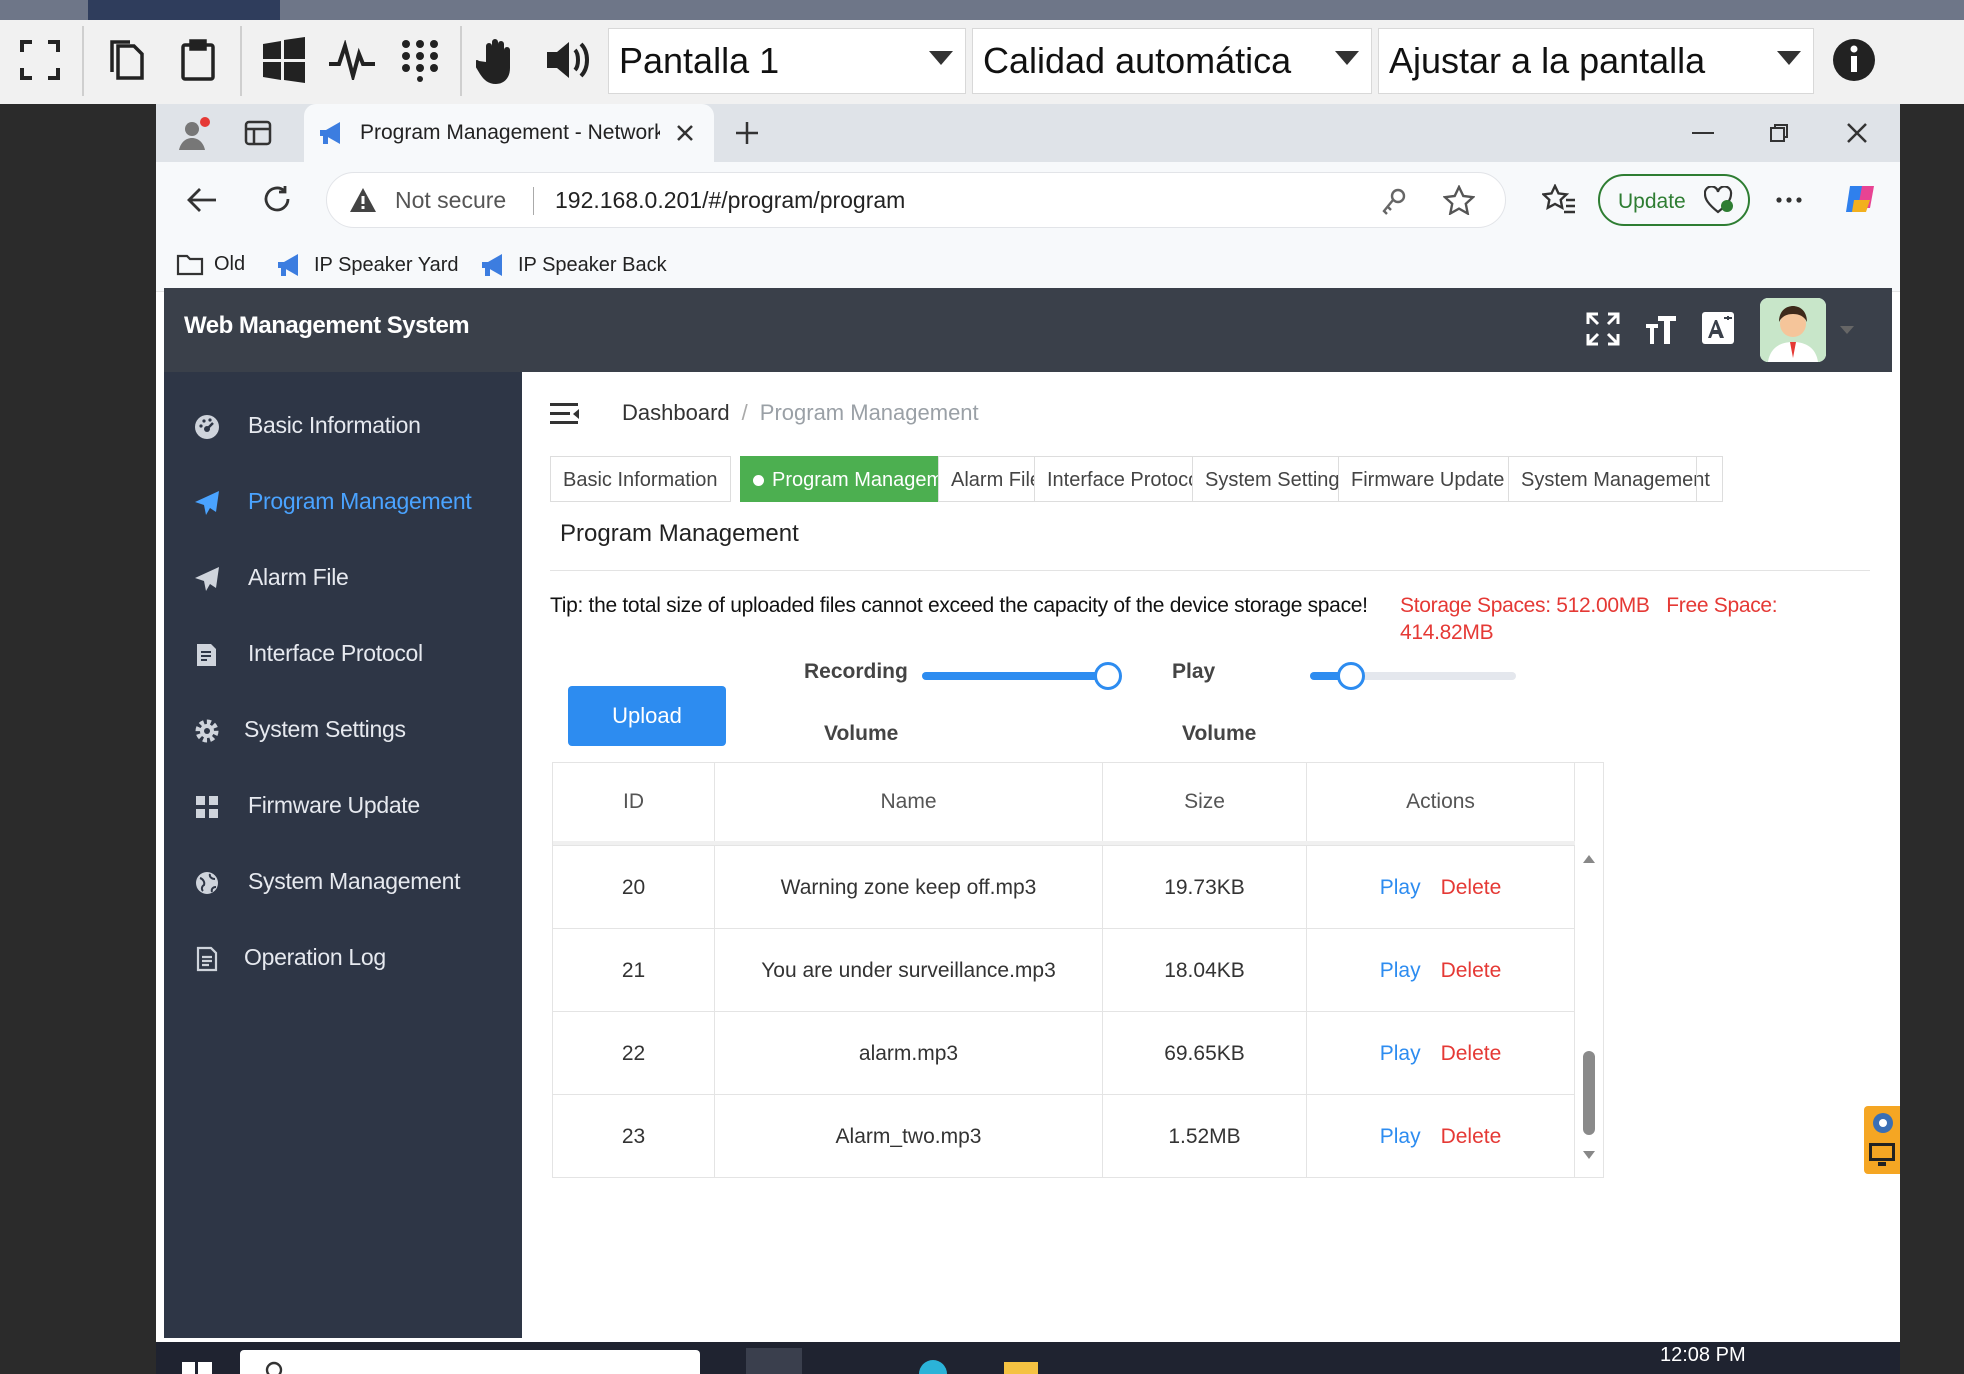 The image size is (1964, 1374). I want to click on avatar, so click(1793, 330).